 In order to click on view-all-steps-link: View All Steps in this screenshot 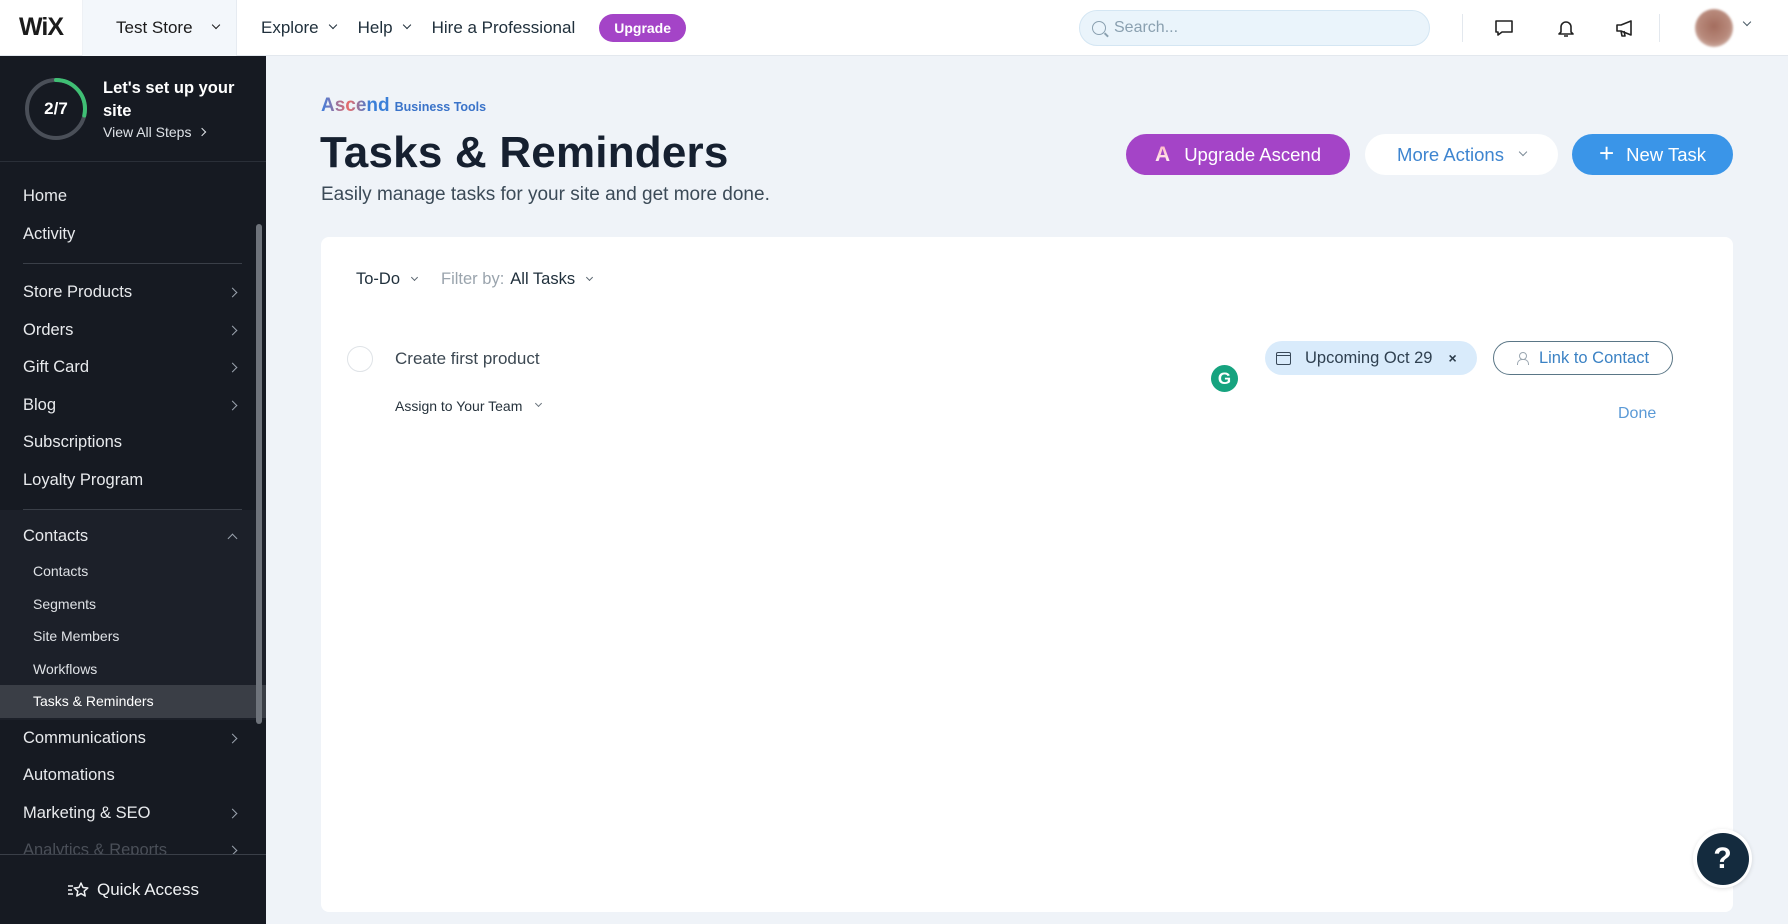, I will do `click(178, 132)`.